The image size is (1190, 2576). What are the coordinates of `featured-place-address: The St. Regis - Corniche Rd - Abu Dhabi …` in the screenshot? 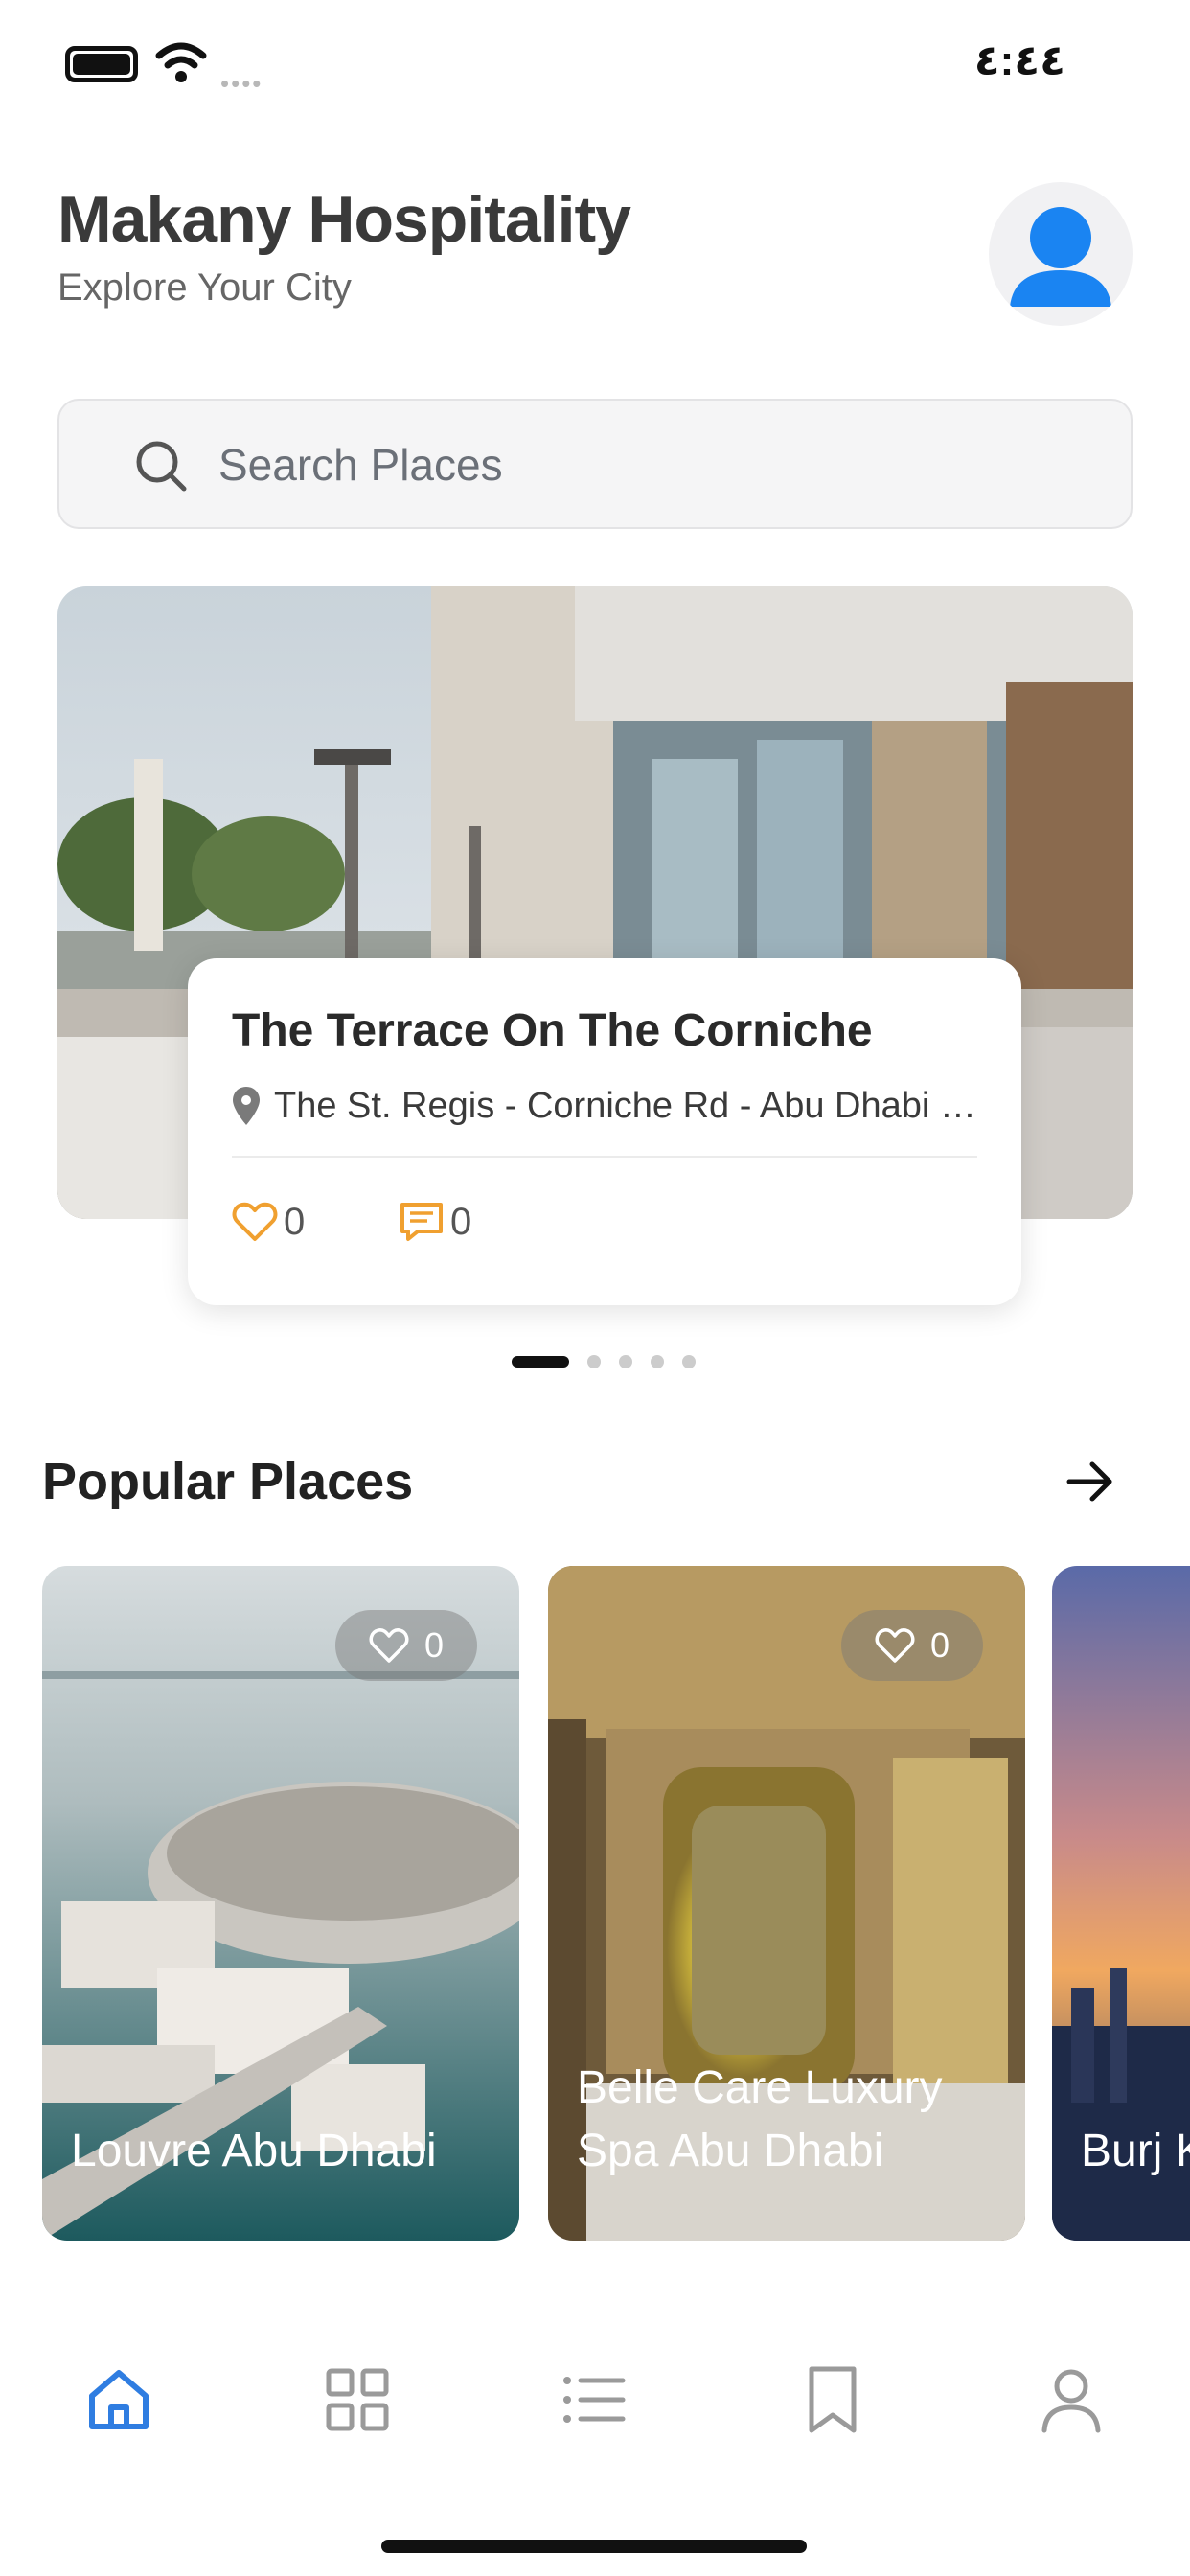 It's located at (626, 1105).